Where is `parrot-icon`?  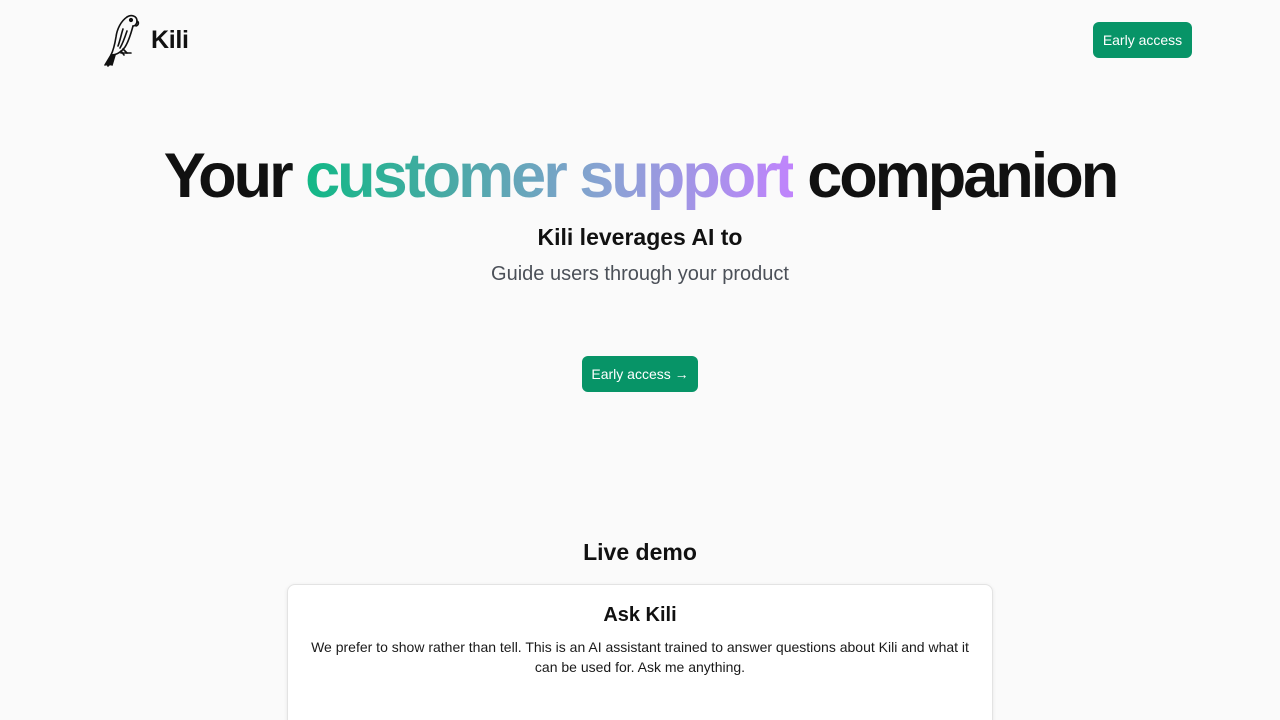
parrot-icon is located at coordinates (122, 40).